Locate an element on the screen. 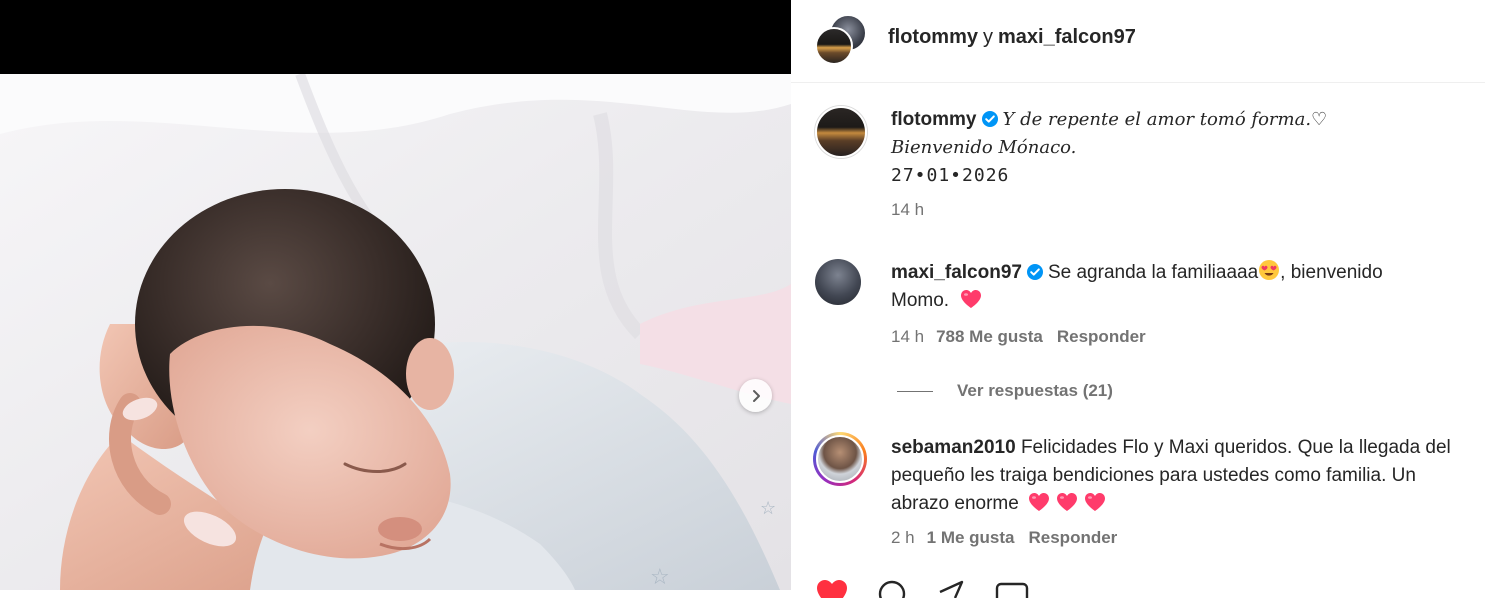  comment-username: maxi_falcon97 is located at coordinates (956, 272).